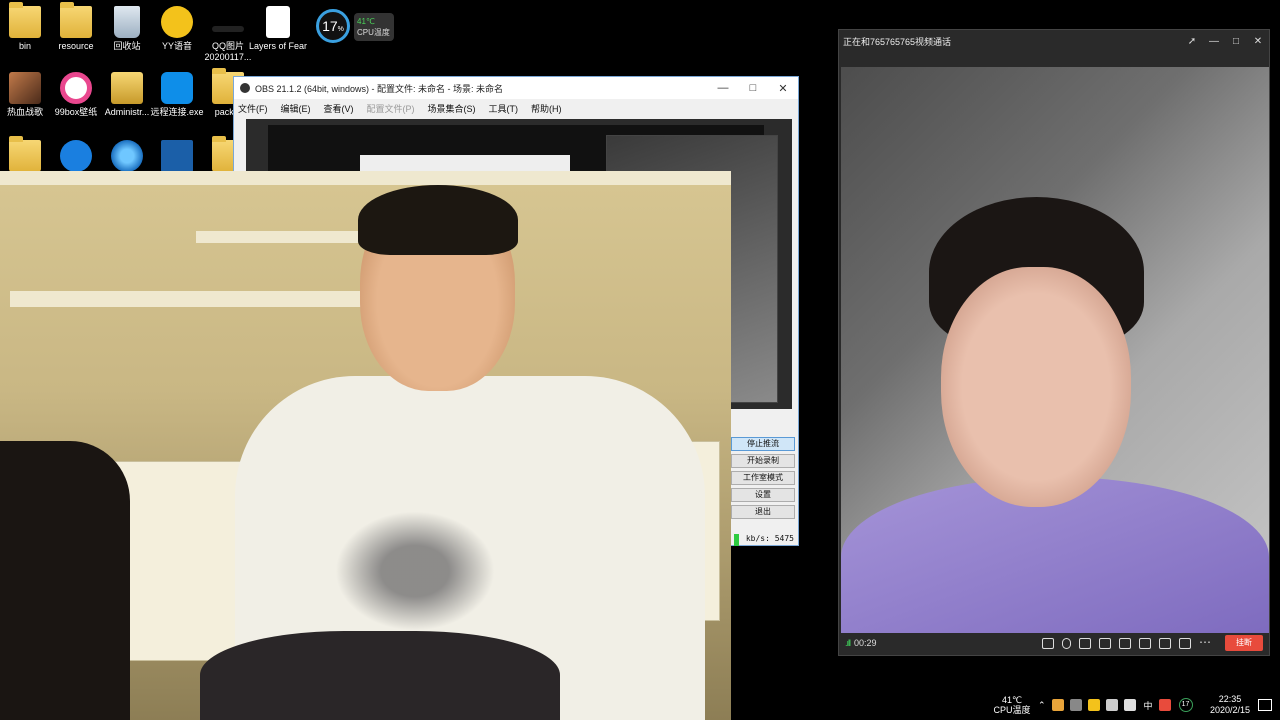  What do you see at coordinates (1048, 643) in the screenshot?
I see `screen-share-icon` at bounding box center [1048, 643].